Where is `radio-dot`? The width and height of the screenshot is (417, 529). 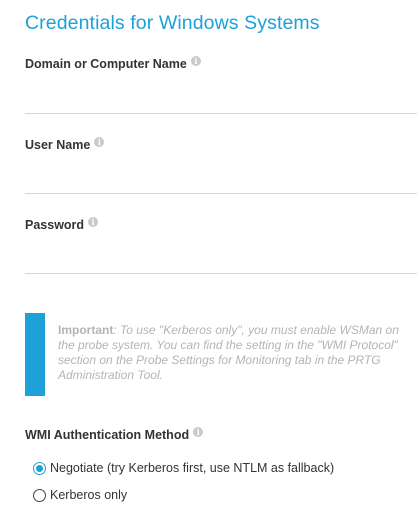 radio-dot is located at coordinates (39, 468).